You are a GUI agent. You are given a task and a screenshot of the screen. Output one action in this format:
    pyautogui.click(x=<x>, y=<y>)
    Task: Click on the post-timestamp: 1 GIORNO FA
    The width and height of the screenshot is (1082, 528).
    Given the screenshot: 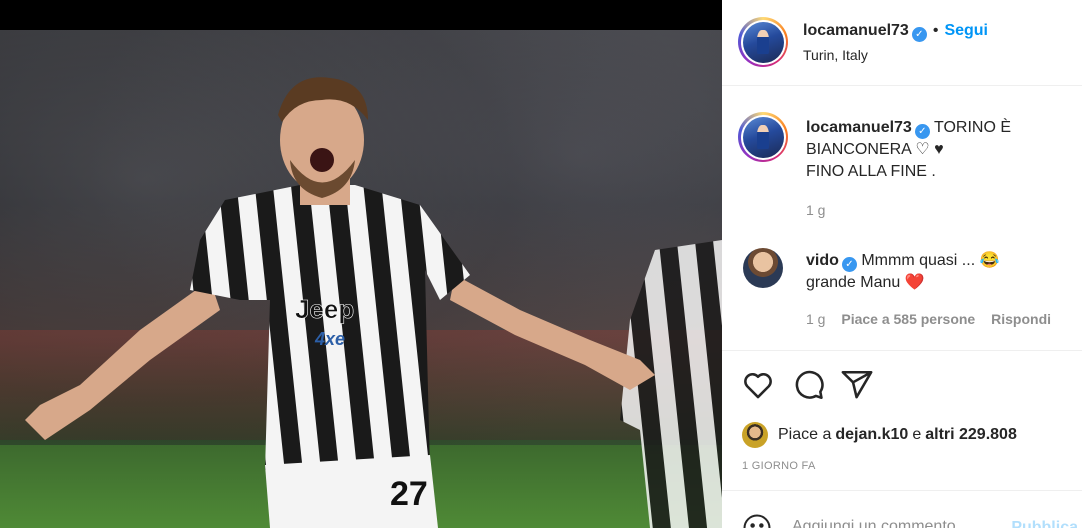 What is the action you would take?
    pyautogui.click(x=779, y=466)
    